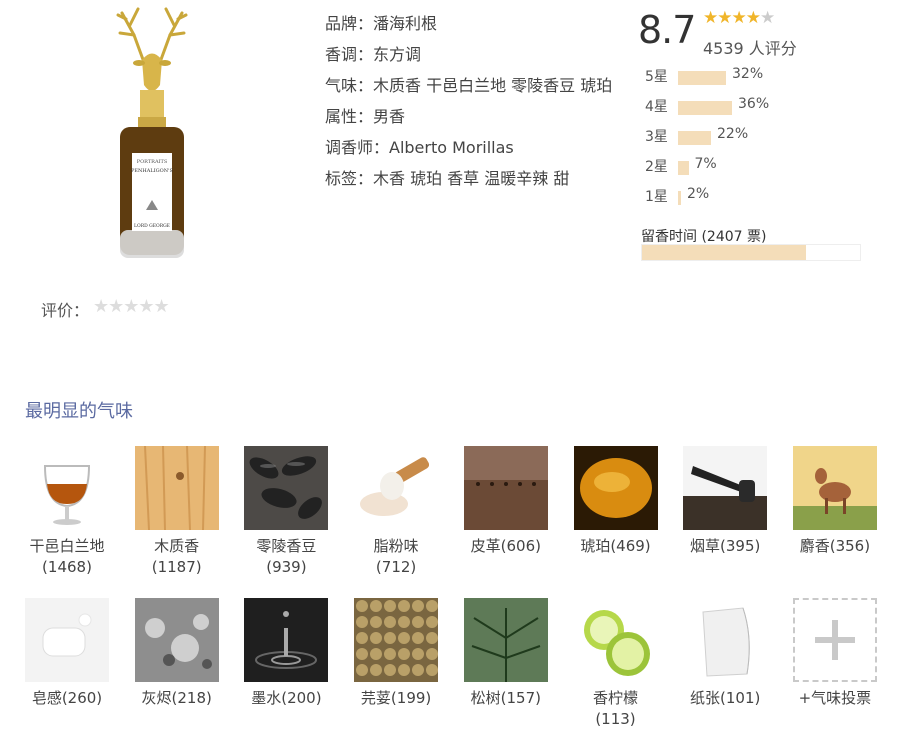  What do you see at coordinates (152, 162) in the screenshot?
I see `bottle-label-text: PORTRAITS` at bounding box center [152, 162].